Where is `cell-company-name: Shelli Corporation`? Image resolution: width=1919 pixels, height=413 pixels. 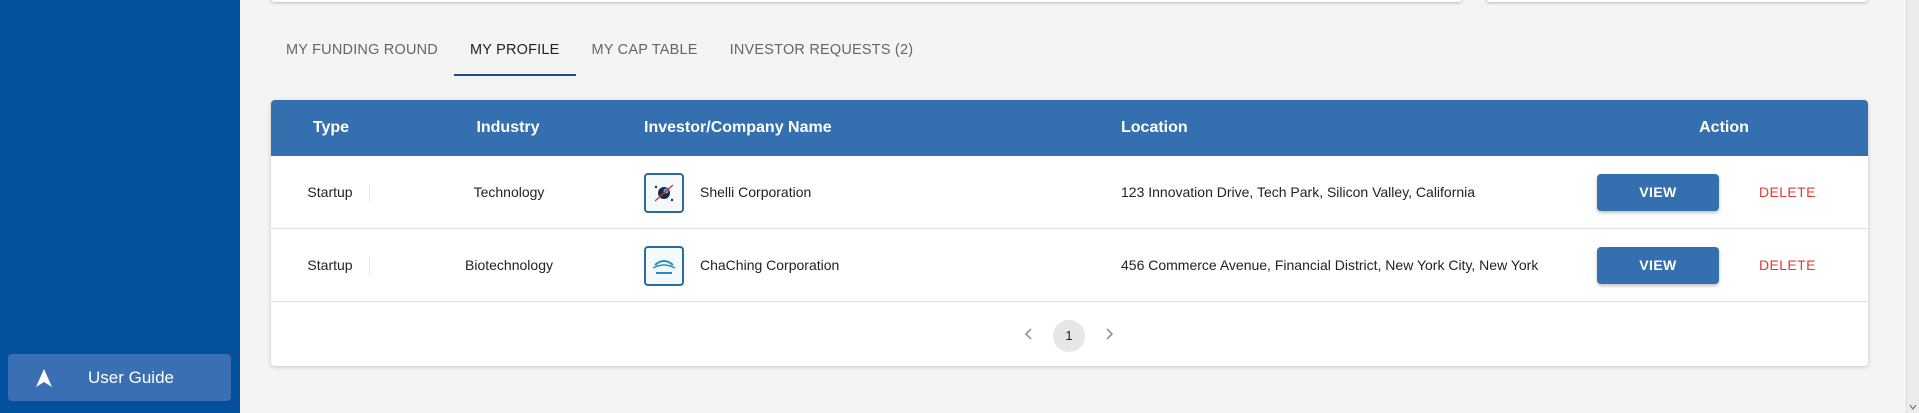 cell-company-name: Shelli Corporation is located at coordinates (756, 192).